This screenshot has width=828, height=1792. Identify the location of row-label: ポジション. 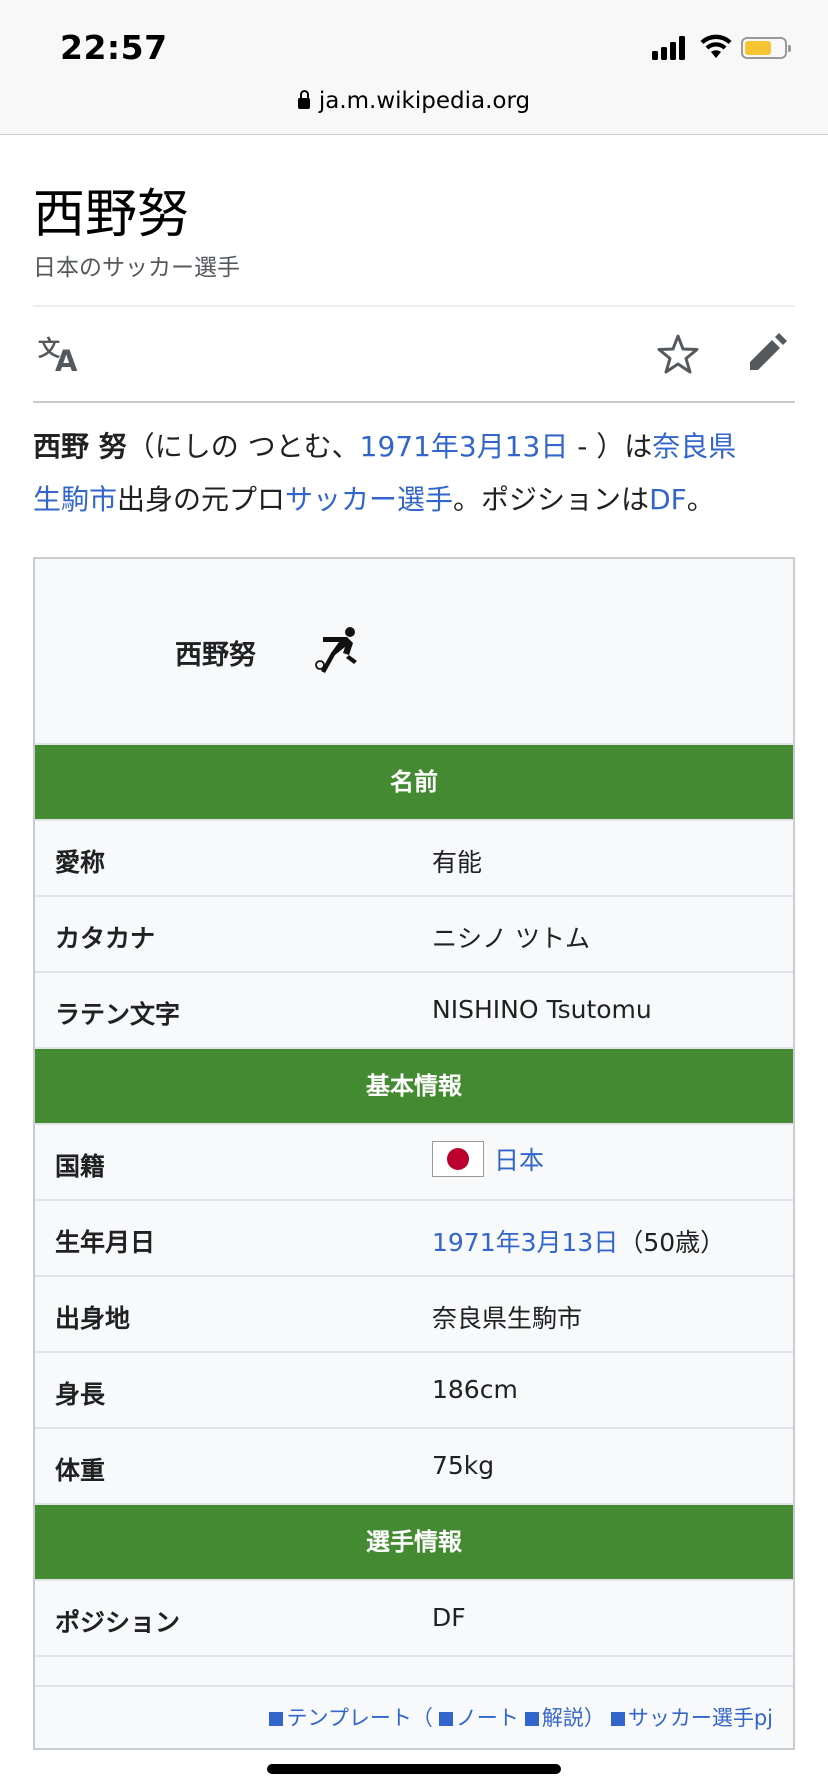
(118, 1622).